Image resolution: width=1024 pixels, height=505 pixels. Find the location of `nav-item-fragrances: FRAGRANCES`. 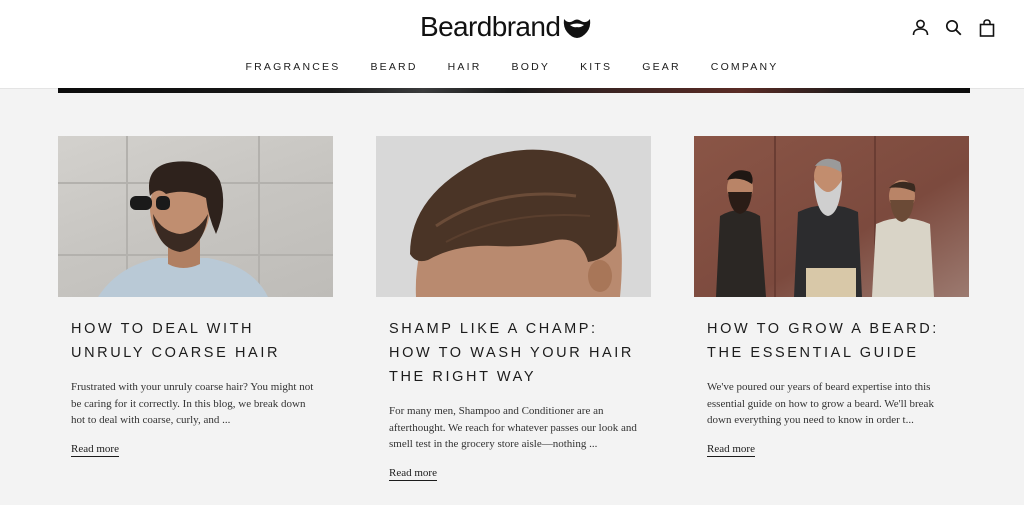

nav-item-fragrances: FRAGRANCES is located at coordinates (293, 67).